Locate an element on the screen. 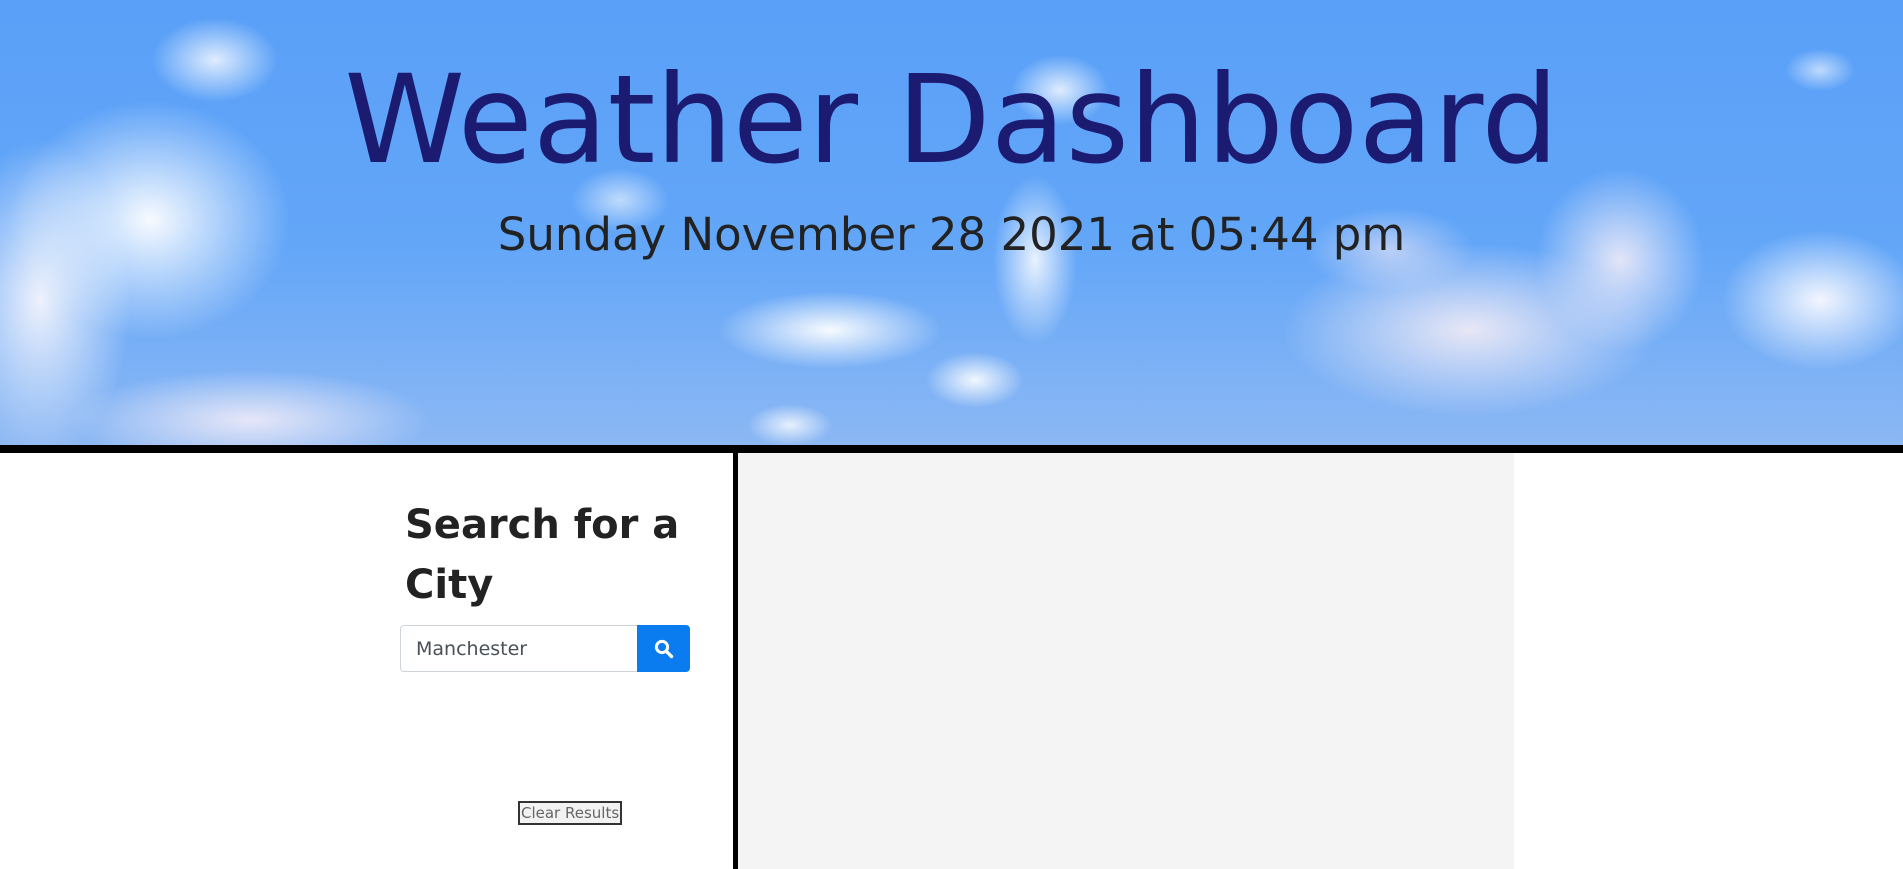  search-button is located at coordinates (663, 648).